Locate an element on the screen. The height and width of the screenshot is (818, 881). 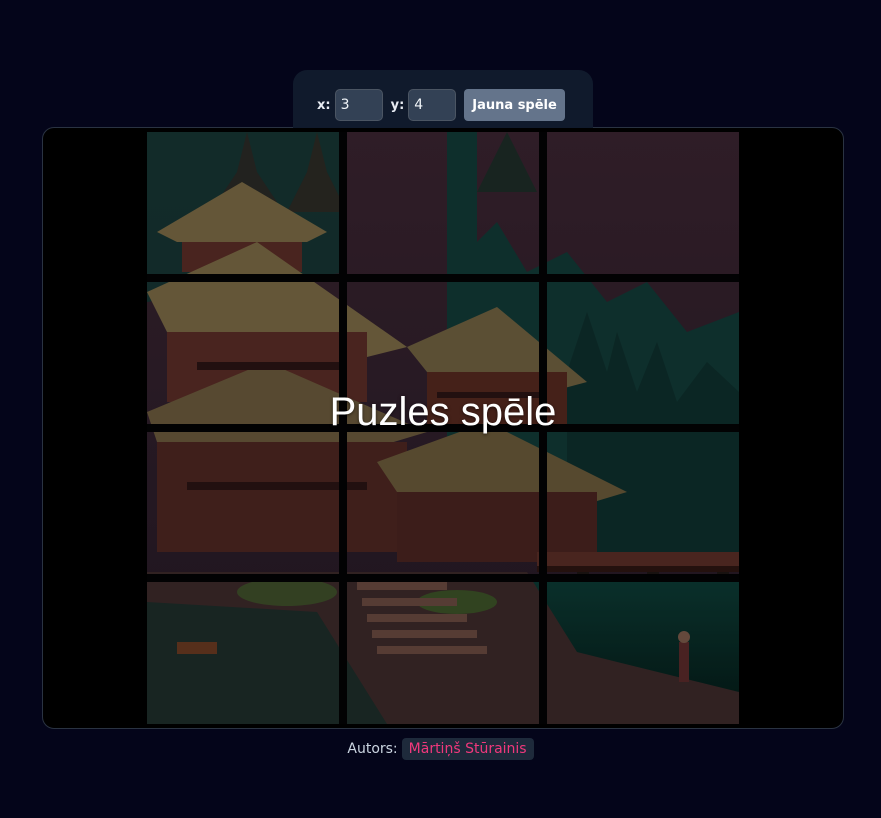
y-input is located at coordinates (432, 105).